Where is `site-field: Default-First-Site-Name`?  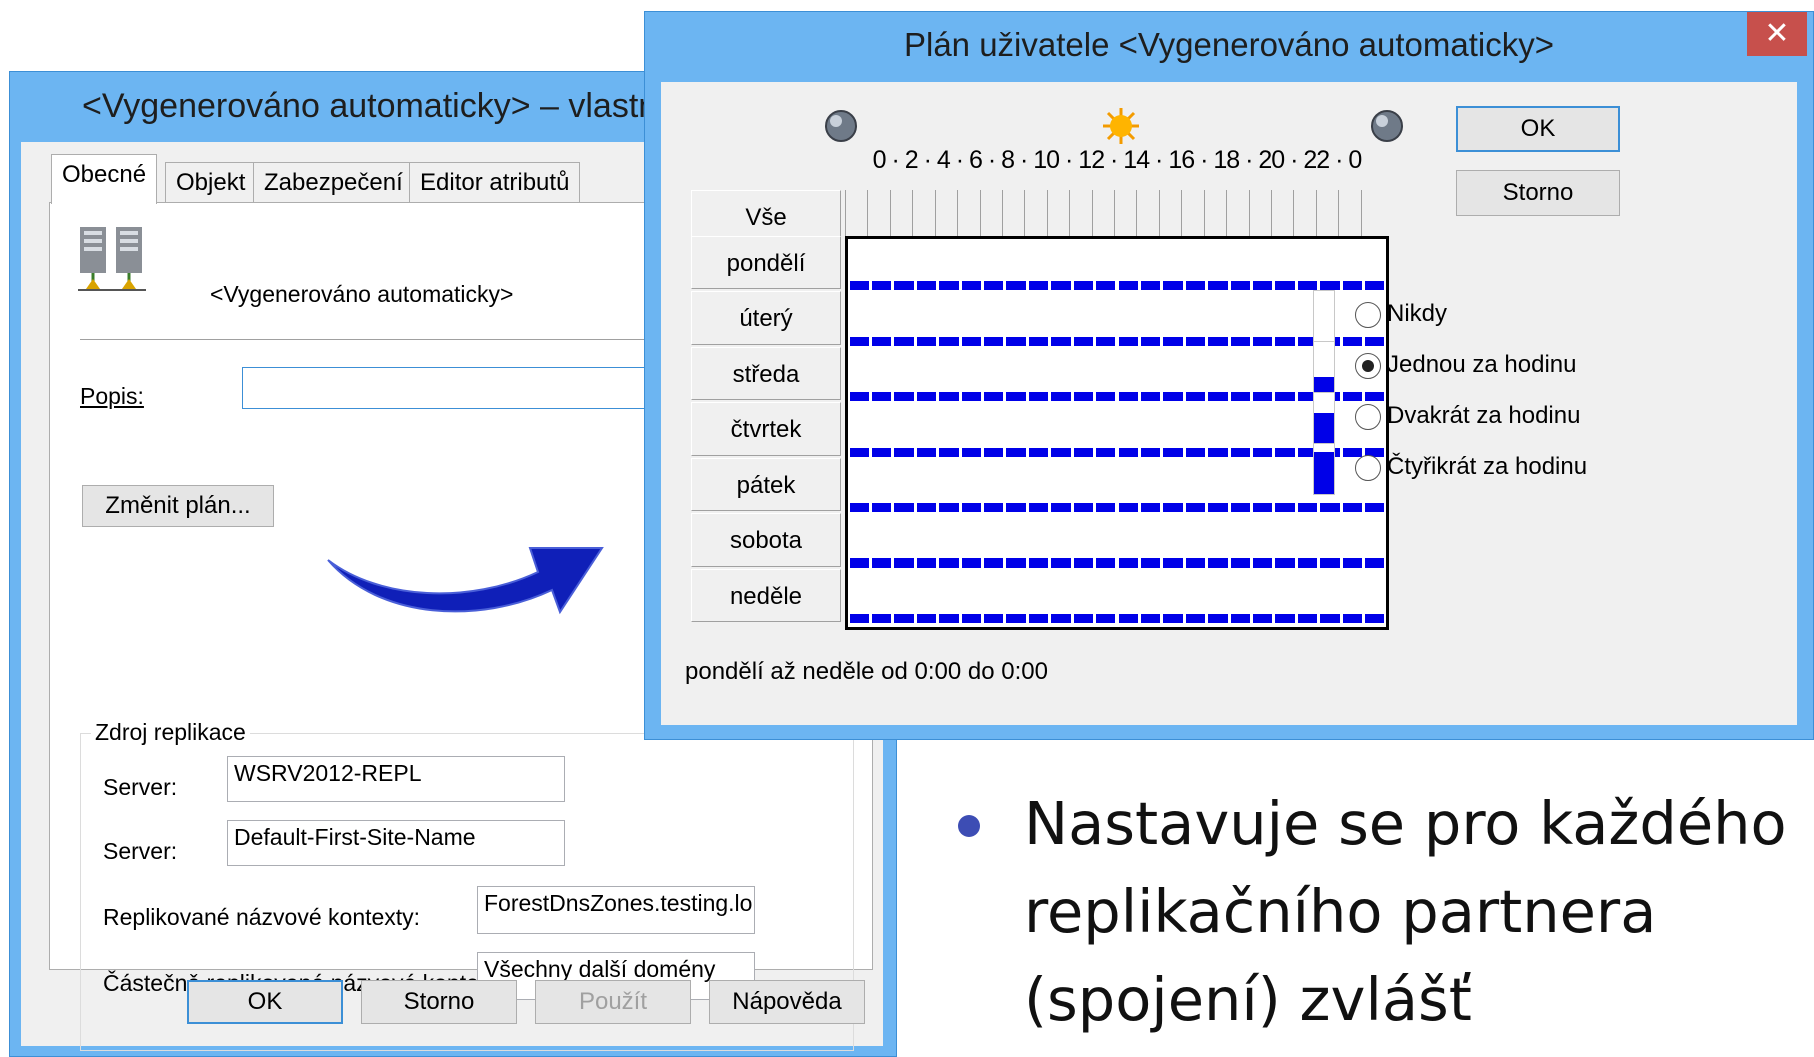
site-field: Default-First-Site-Name is located at coordinates (396, 843).